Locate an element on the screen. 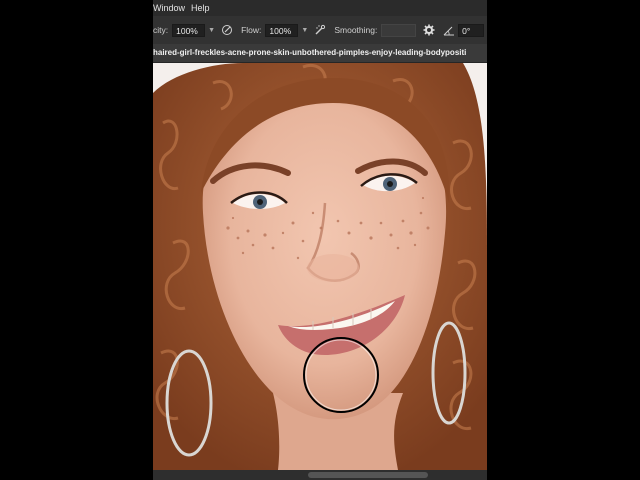 Image resolution: width=640 pixels, height=480 pixels. menu-window: Window is located at coordinates (171, 8).